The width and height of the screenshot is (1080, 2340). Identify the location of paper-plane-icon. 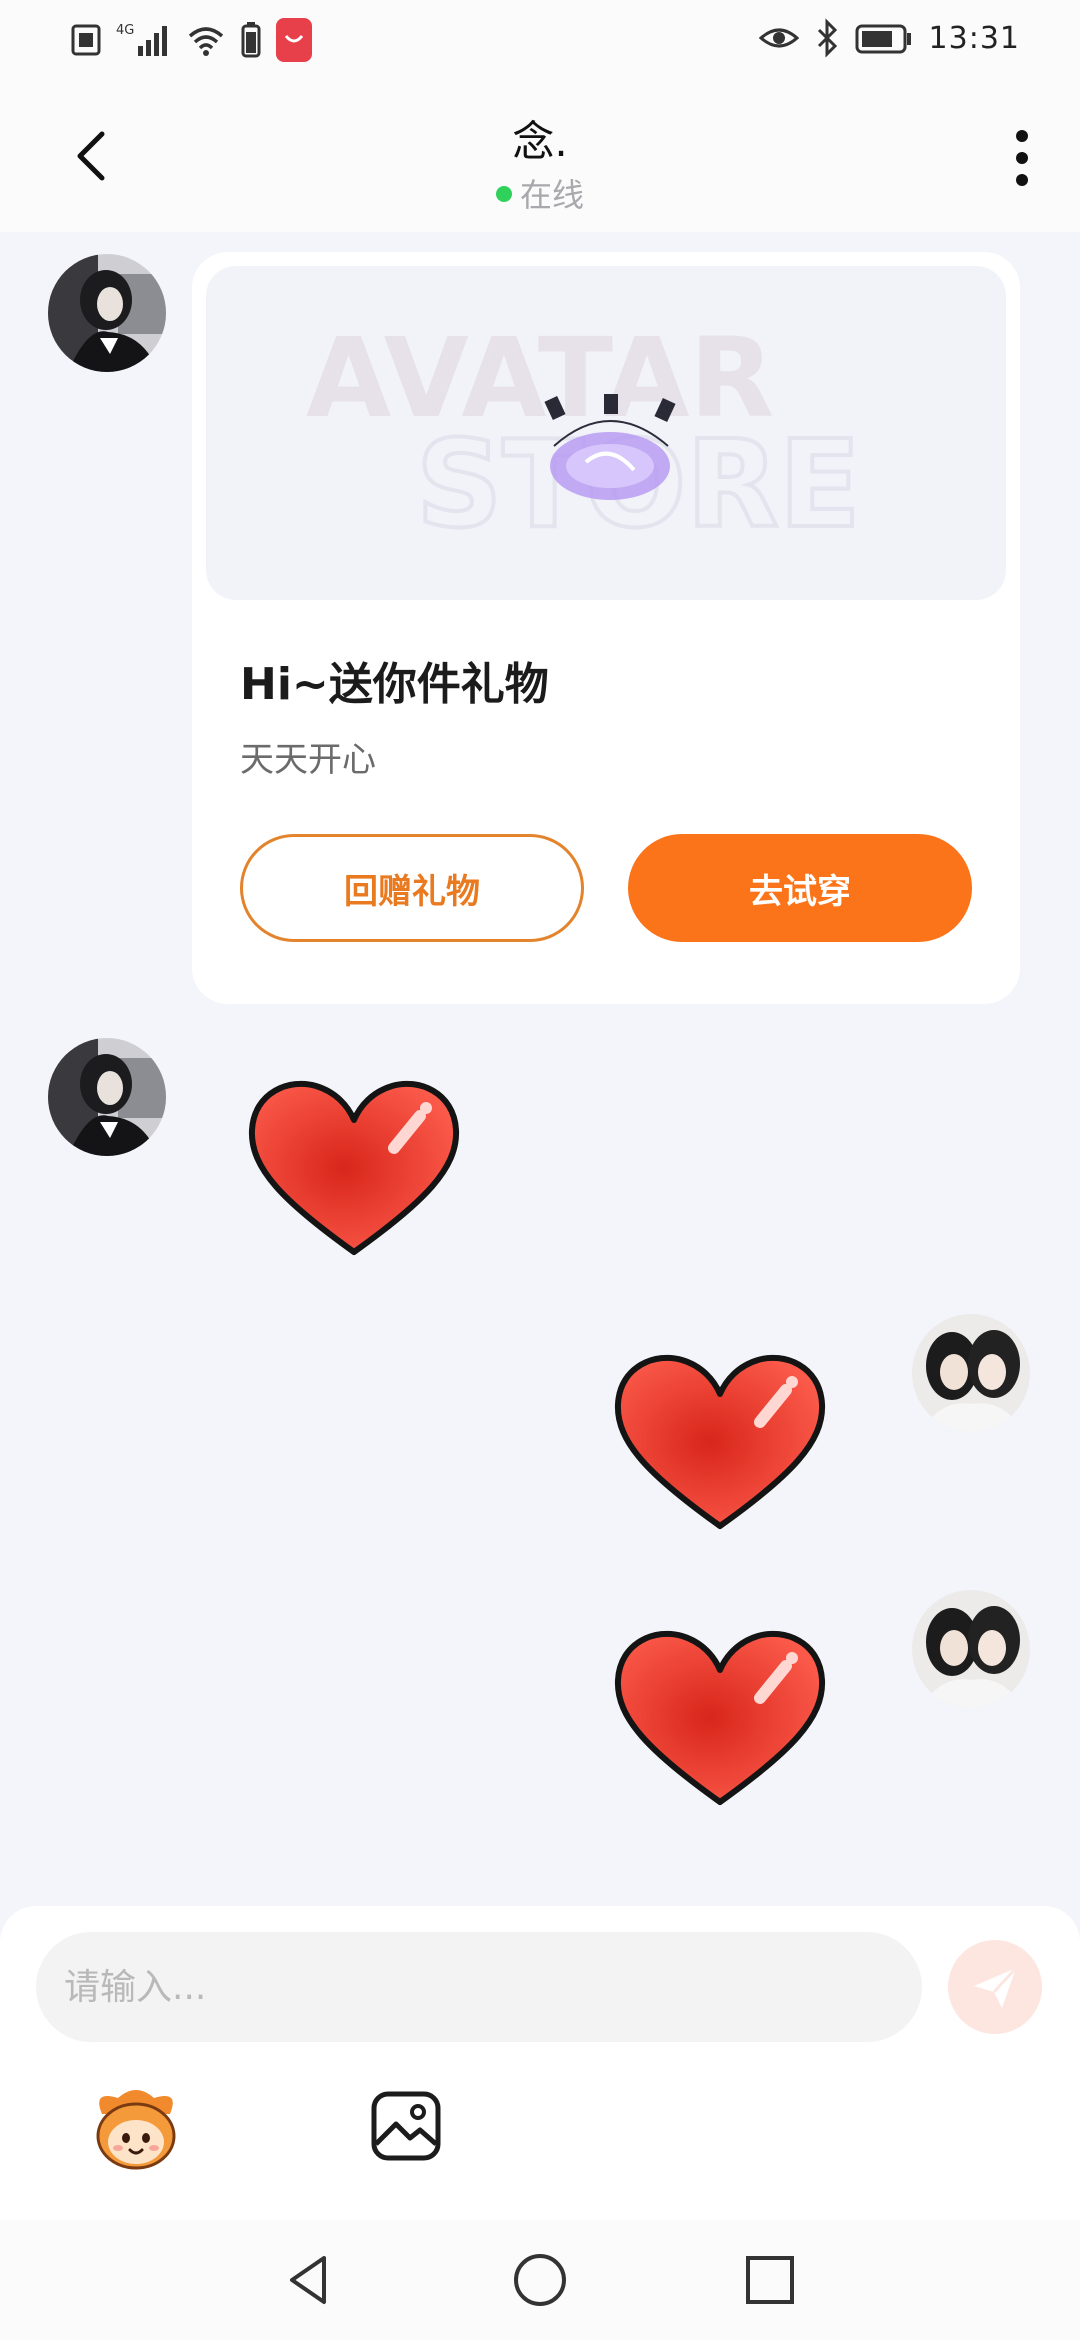
(996, 1987).